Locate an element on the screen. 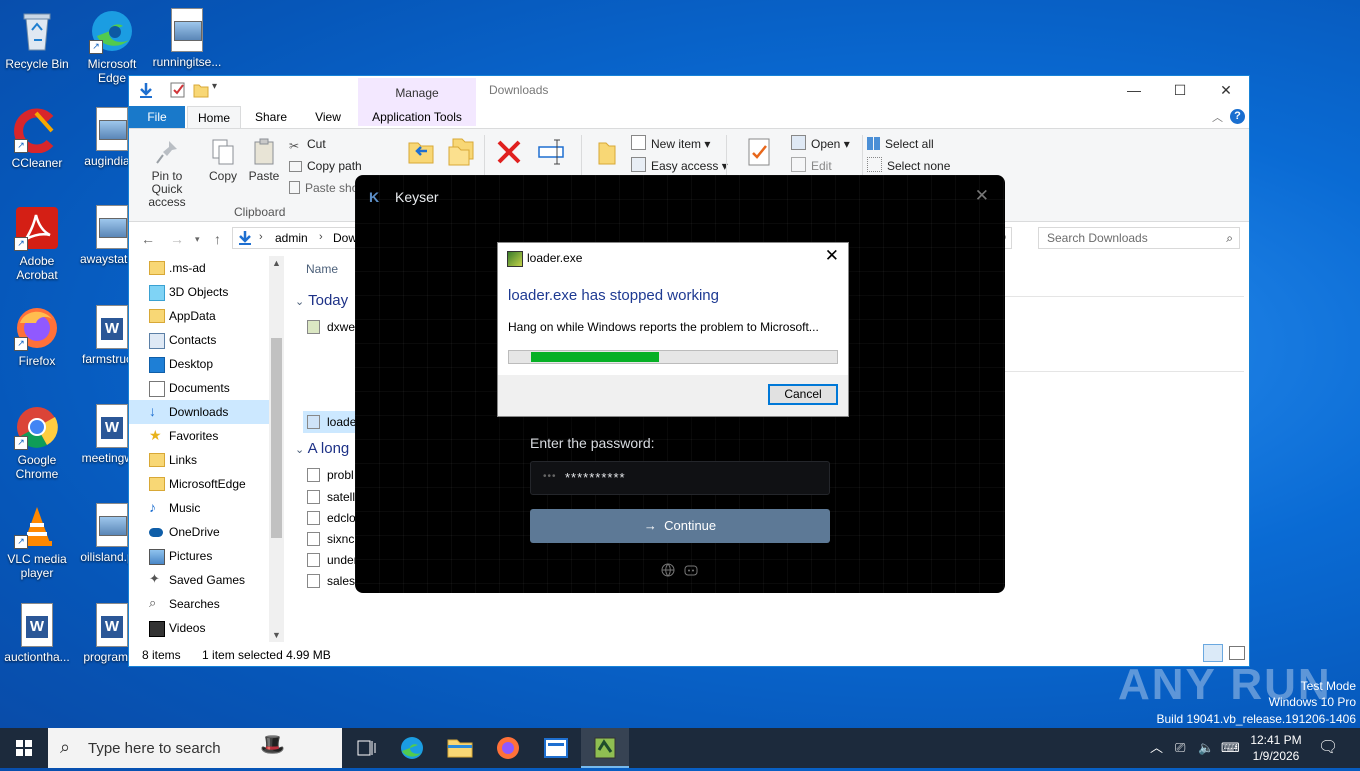 The height and width of the screenshot is (771, 1360). file-row: probl is located at coordinates (330, 475).